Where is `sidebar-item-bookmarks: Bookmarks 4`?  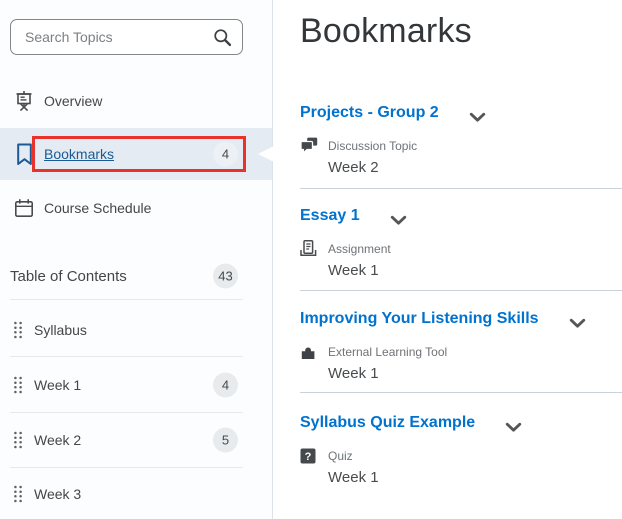 sidebar-item-bookmarks: Bookmarks 4 is located at coordinates (136, 154).